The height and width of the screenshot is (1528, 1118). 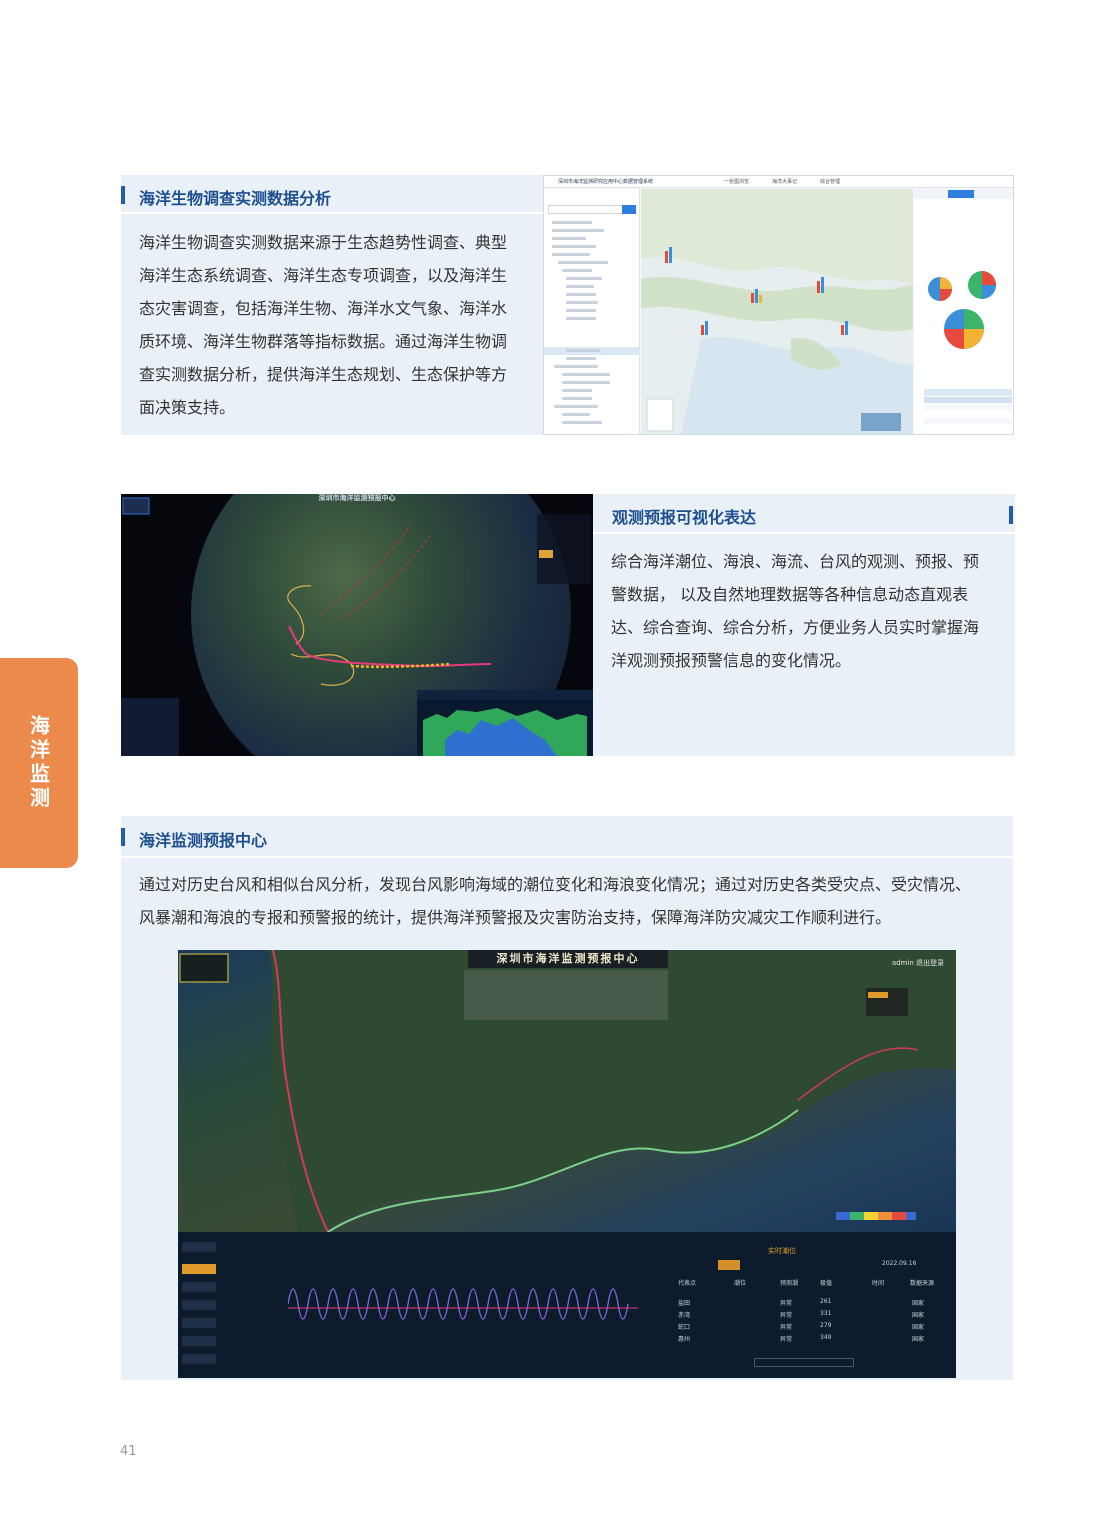 I want to click on section-2-divider, so click(x=804, y=533).